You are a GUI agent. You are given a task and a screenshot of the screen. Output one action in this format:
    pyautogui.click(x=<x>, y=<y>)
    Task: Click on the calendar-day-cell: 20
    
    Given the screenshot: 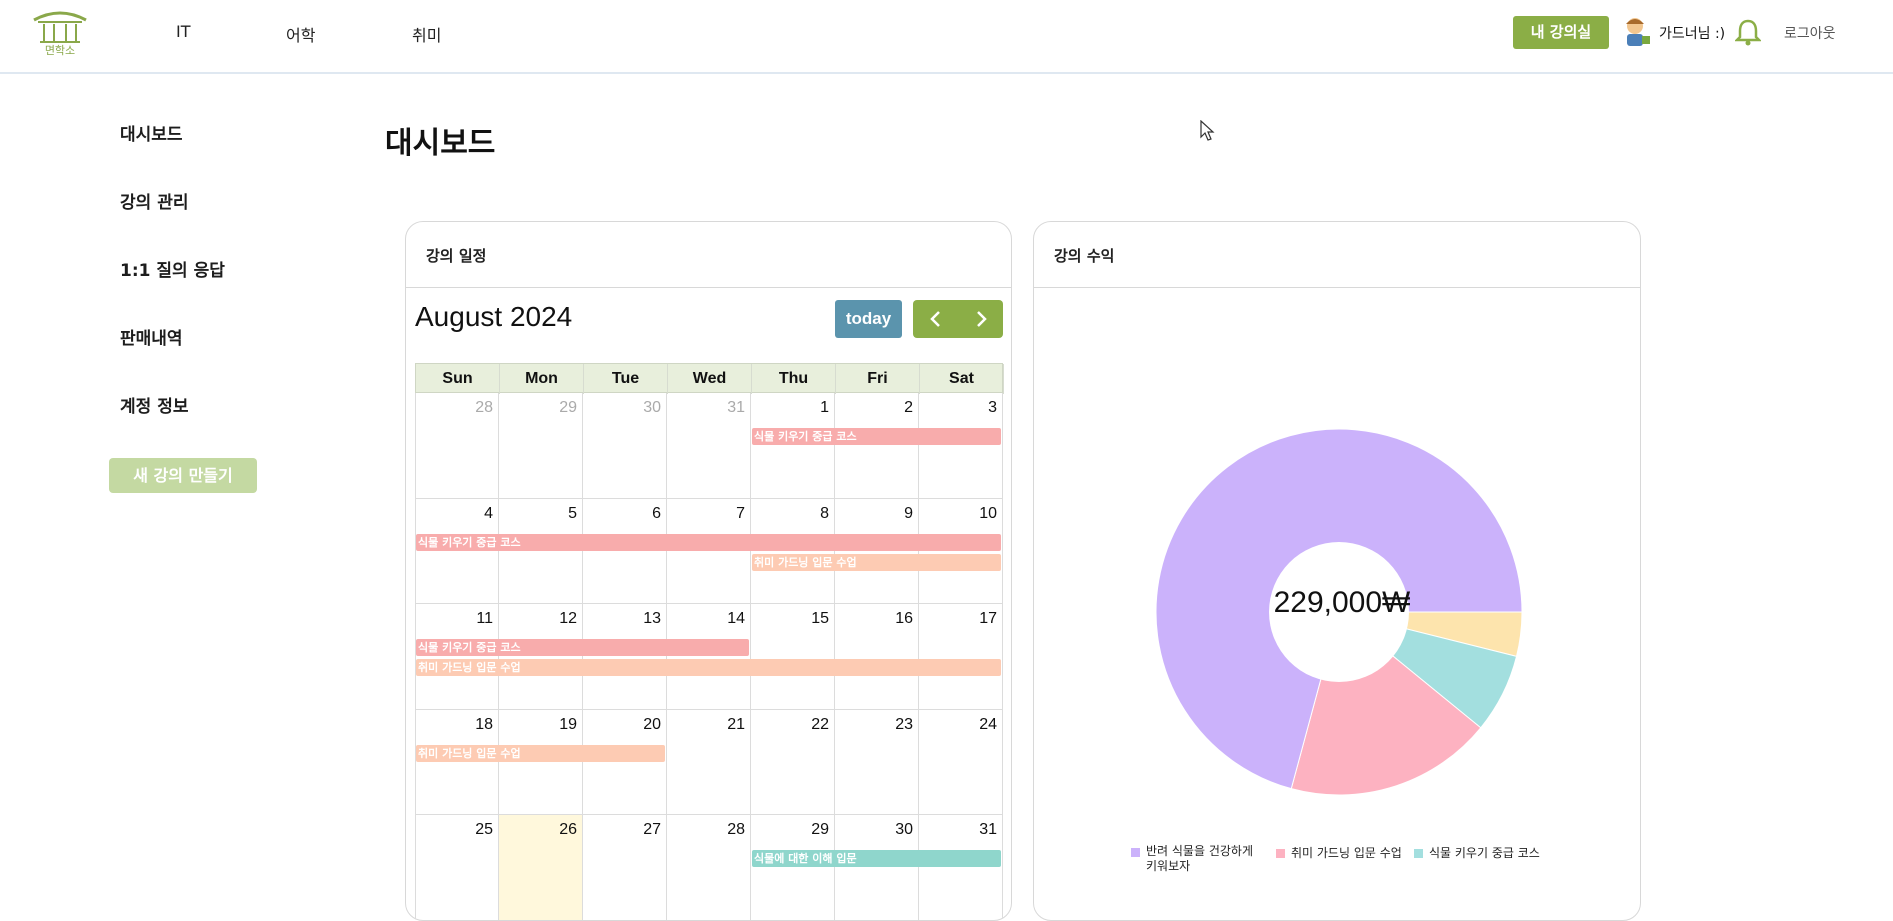 What is the action you would take?
    pyautogui.click(x=625, y=762)
    